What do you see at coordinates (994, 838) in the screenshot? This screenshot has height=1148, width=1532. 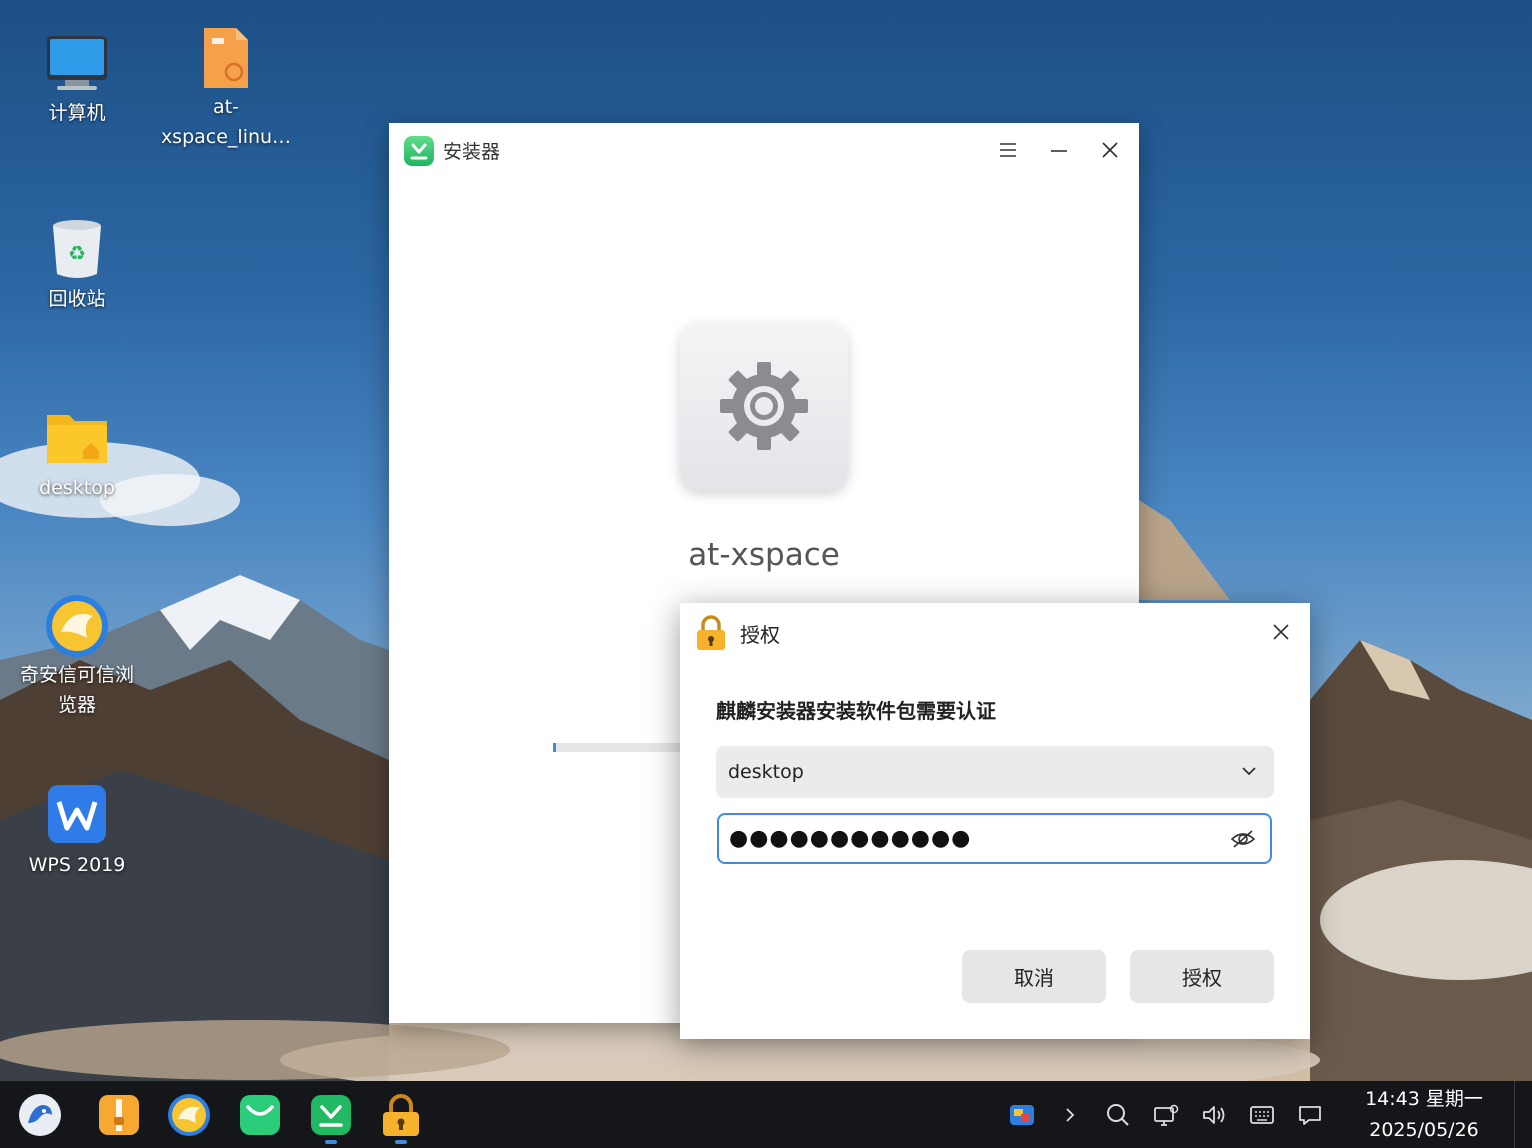 I see `password-field: ●●●●●●●●●●●●` at bounding box center [994, 838].